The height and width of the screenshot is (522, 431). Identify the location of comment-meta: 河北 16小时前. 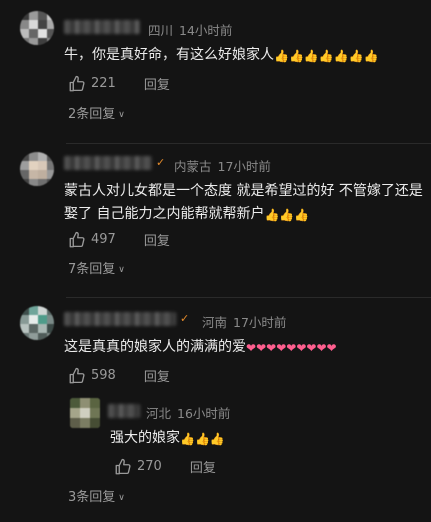
(188, 412).